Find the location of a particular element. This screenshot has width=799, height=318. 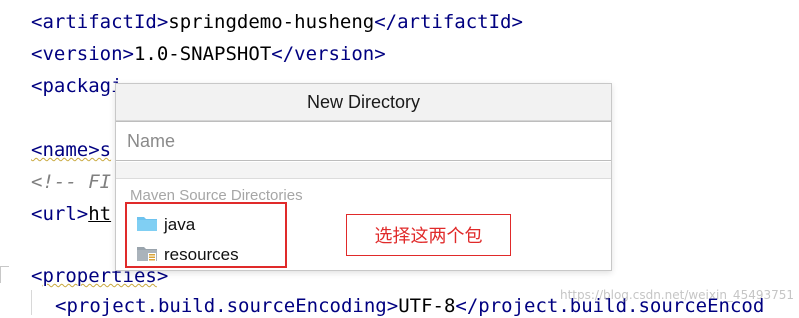

directory-name-input is located at coordinates (363, 141).